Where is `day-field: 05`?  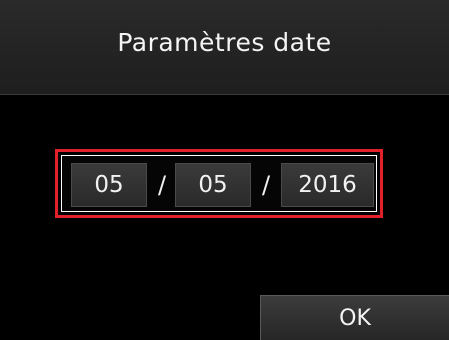 day-field: 05 is located at coordinates (109, 185).